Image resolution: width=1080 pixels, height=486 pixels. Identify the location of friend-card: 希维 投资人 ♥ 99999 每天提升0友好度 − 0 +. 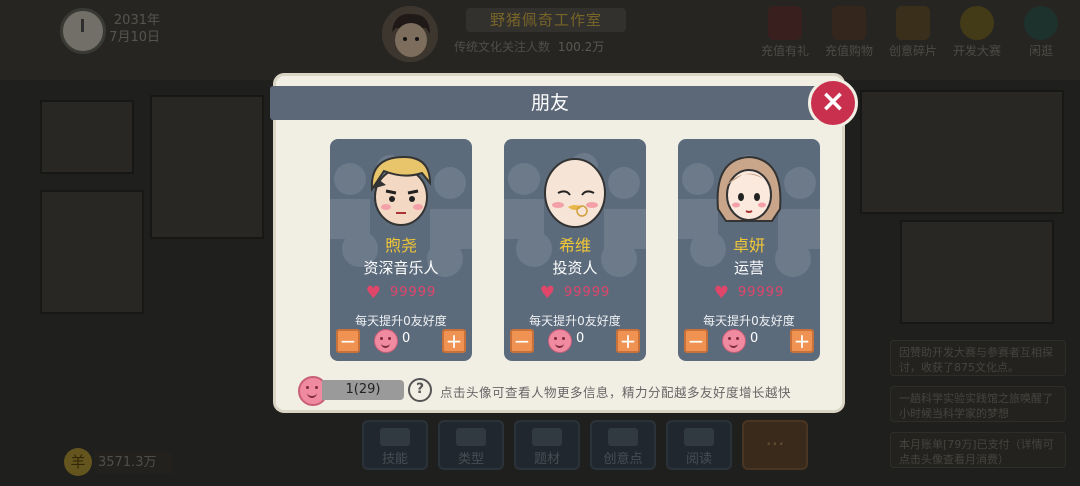
(575, 250).